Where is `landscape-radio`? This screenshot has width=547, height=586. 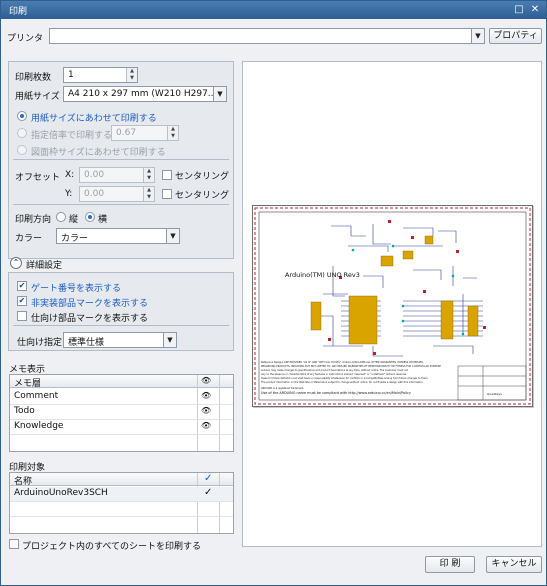 landscape-radio is located at coordinates (90, 217).